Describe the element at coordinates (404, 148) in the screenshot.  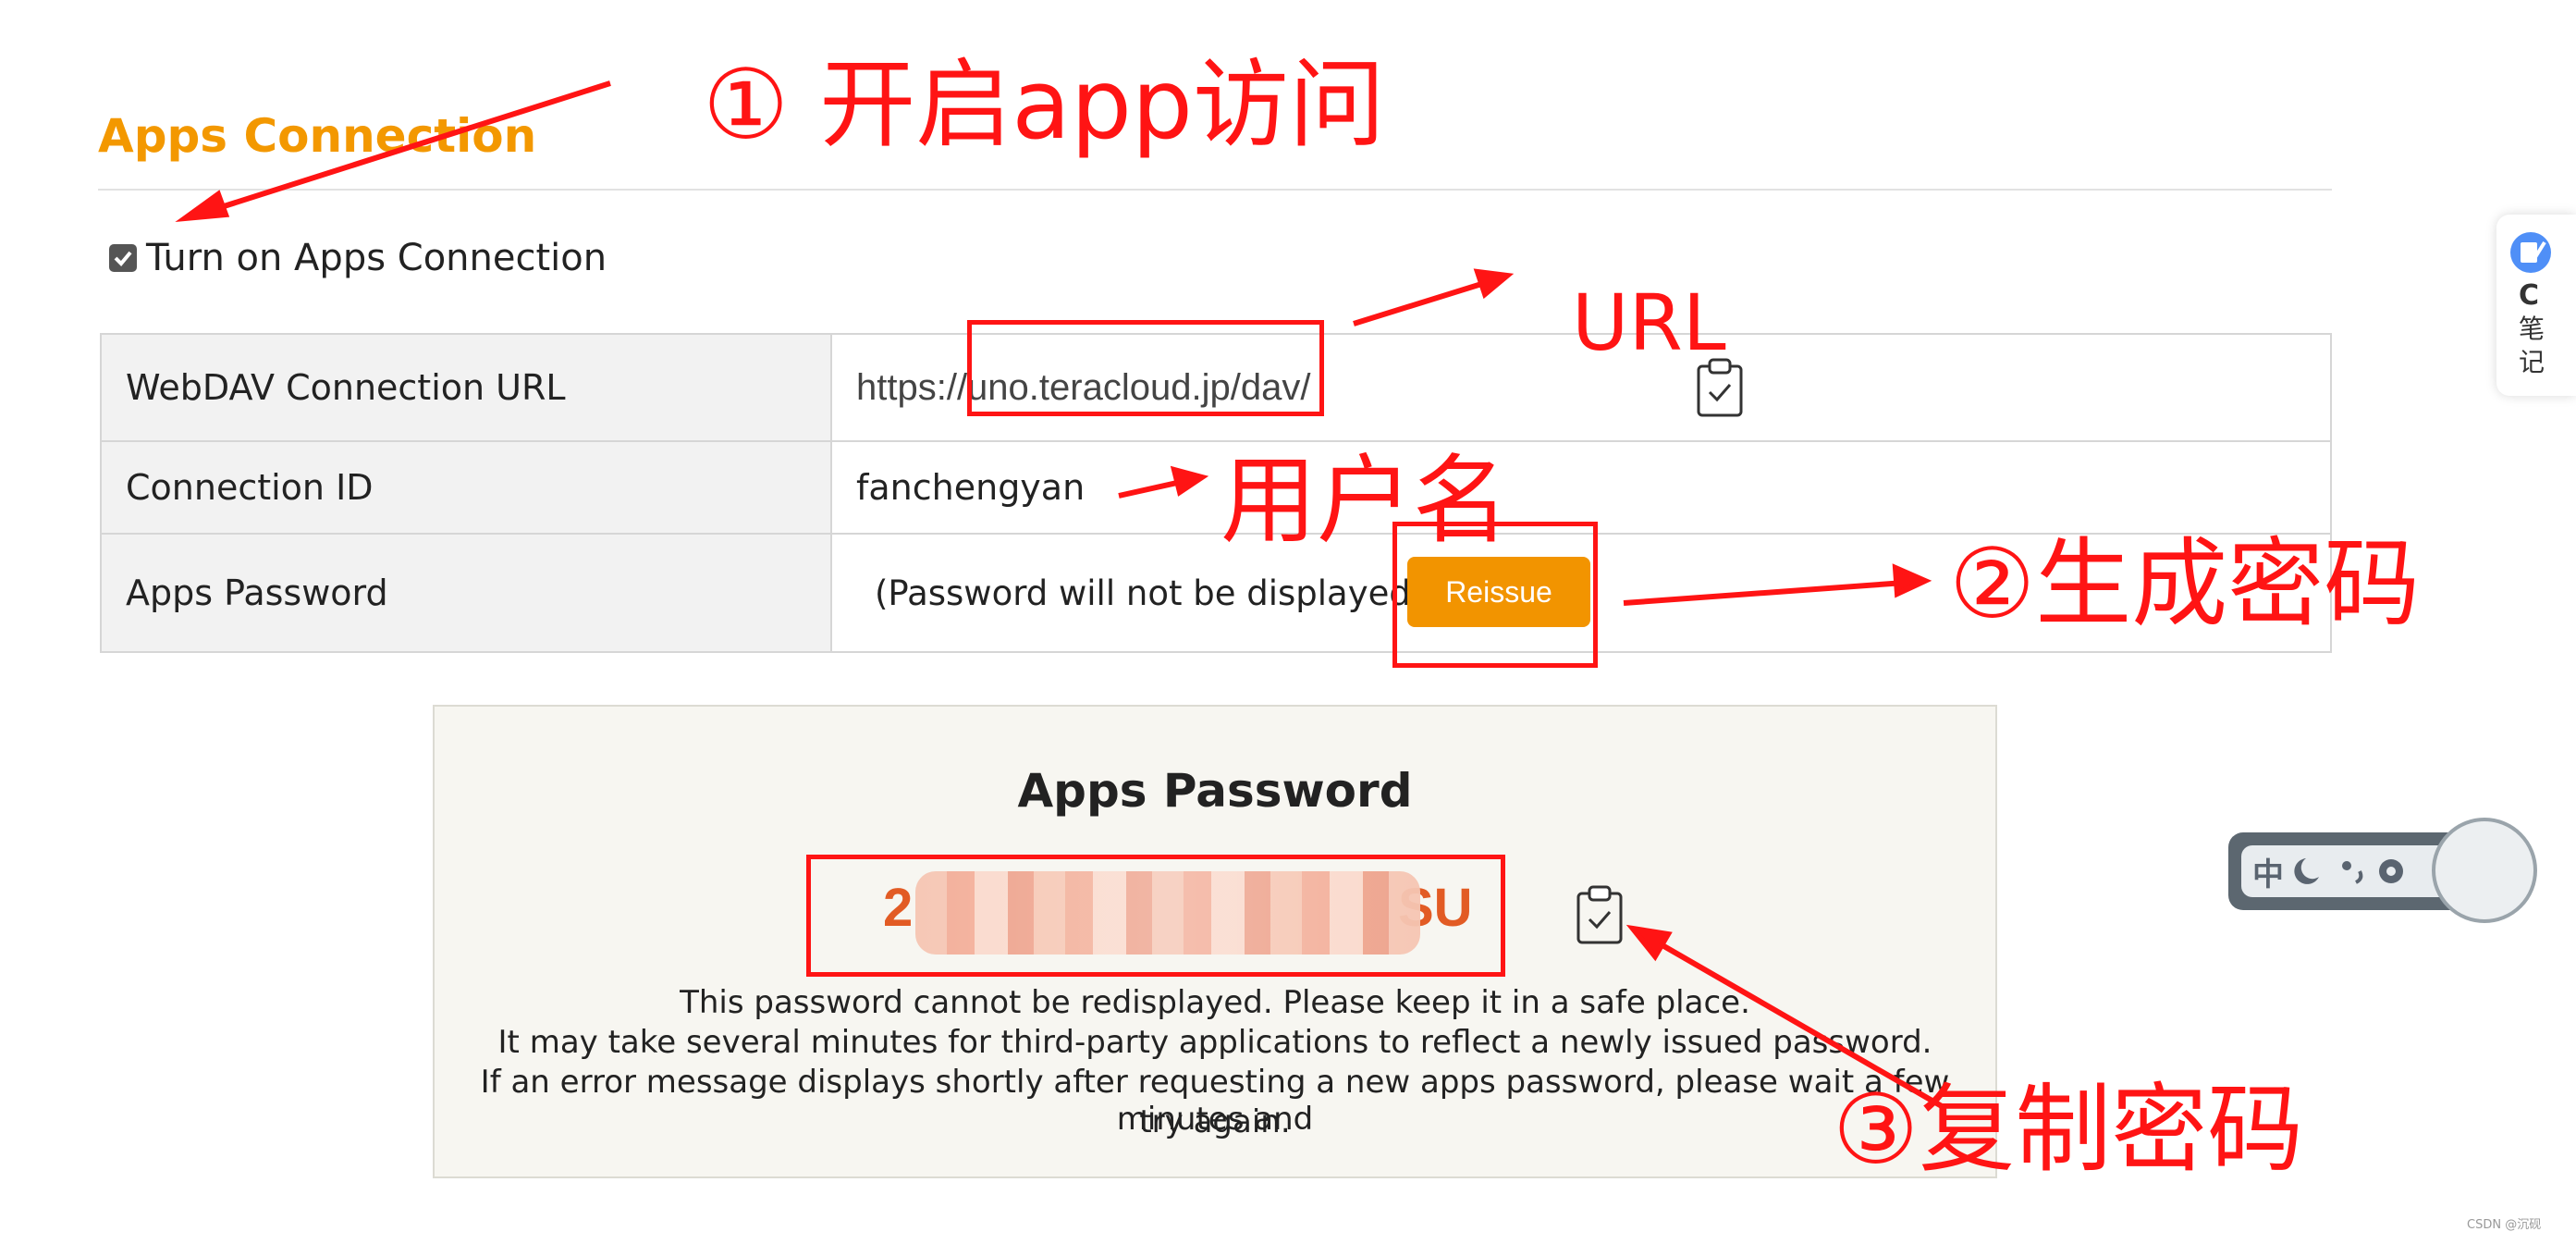
I see `arrow-step1` at that location.